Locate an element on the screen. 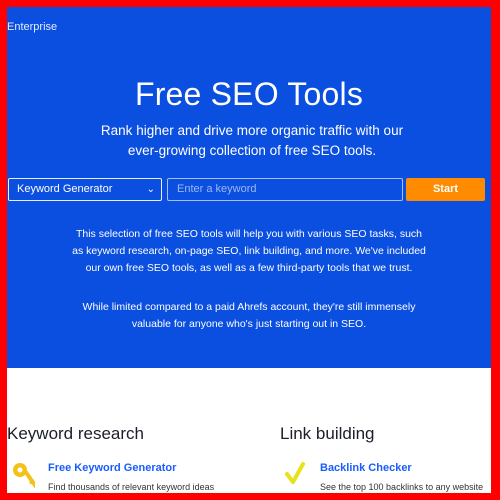 Image resolution: width=500 pixels, height=500 pixels. page-title: Free SEO Tools is located at coordinates (249, 94).